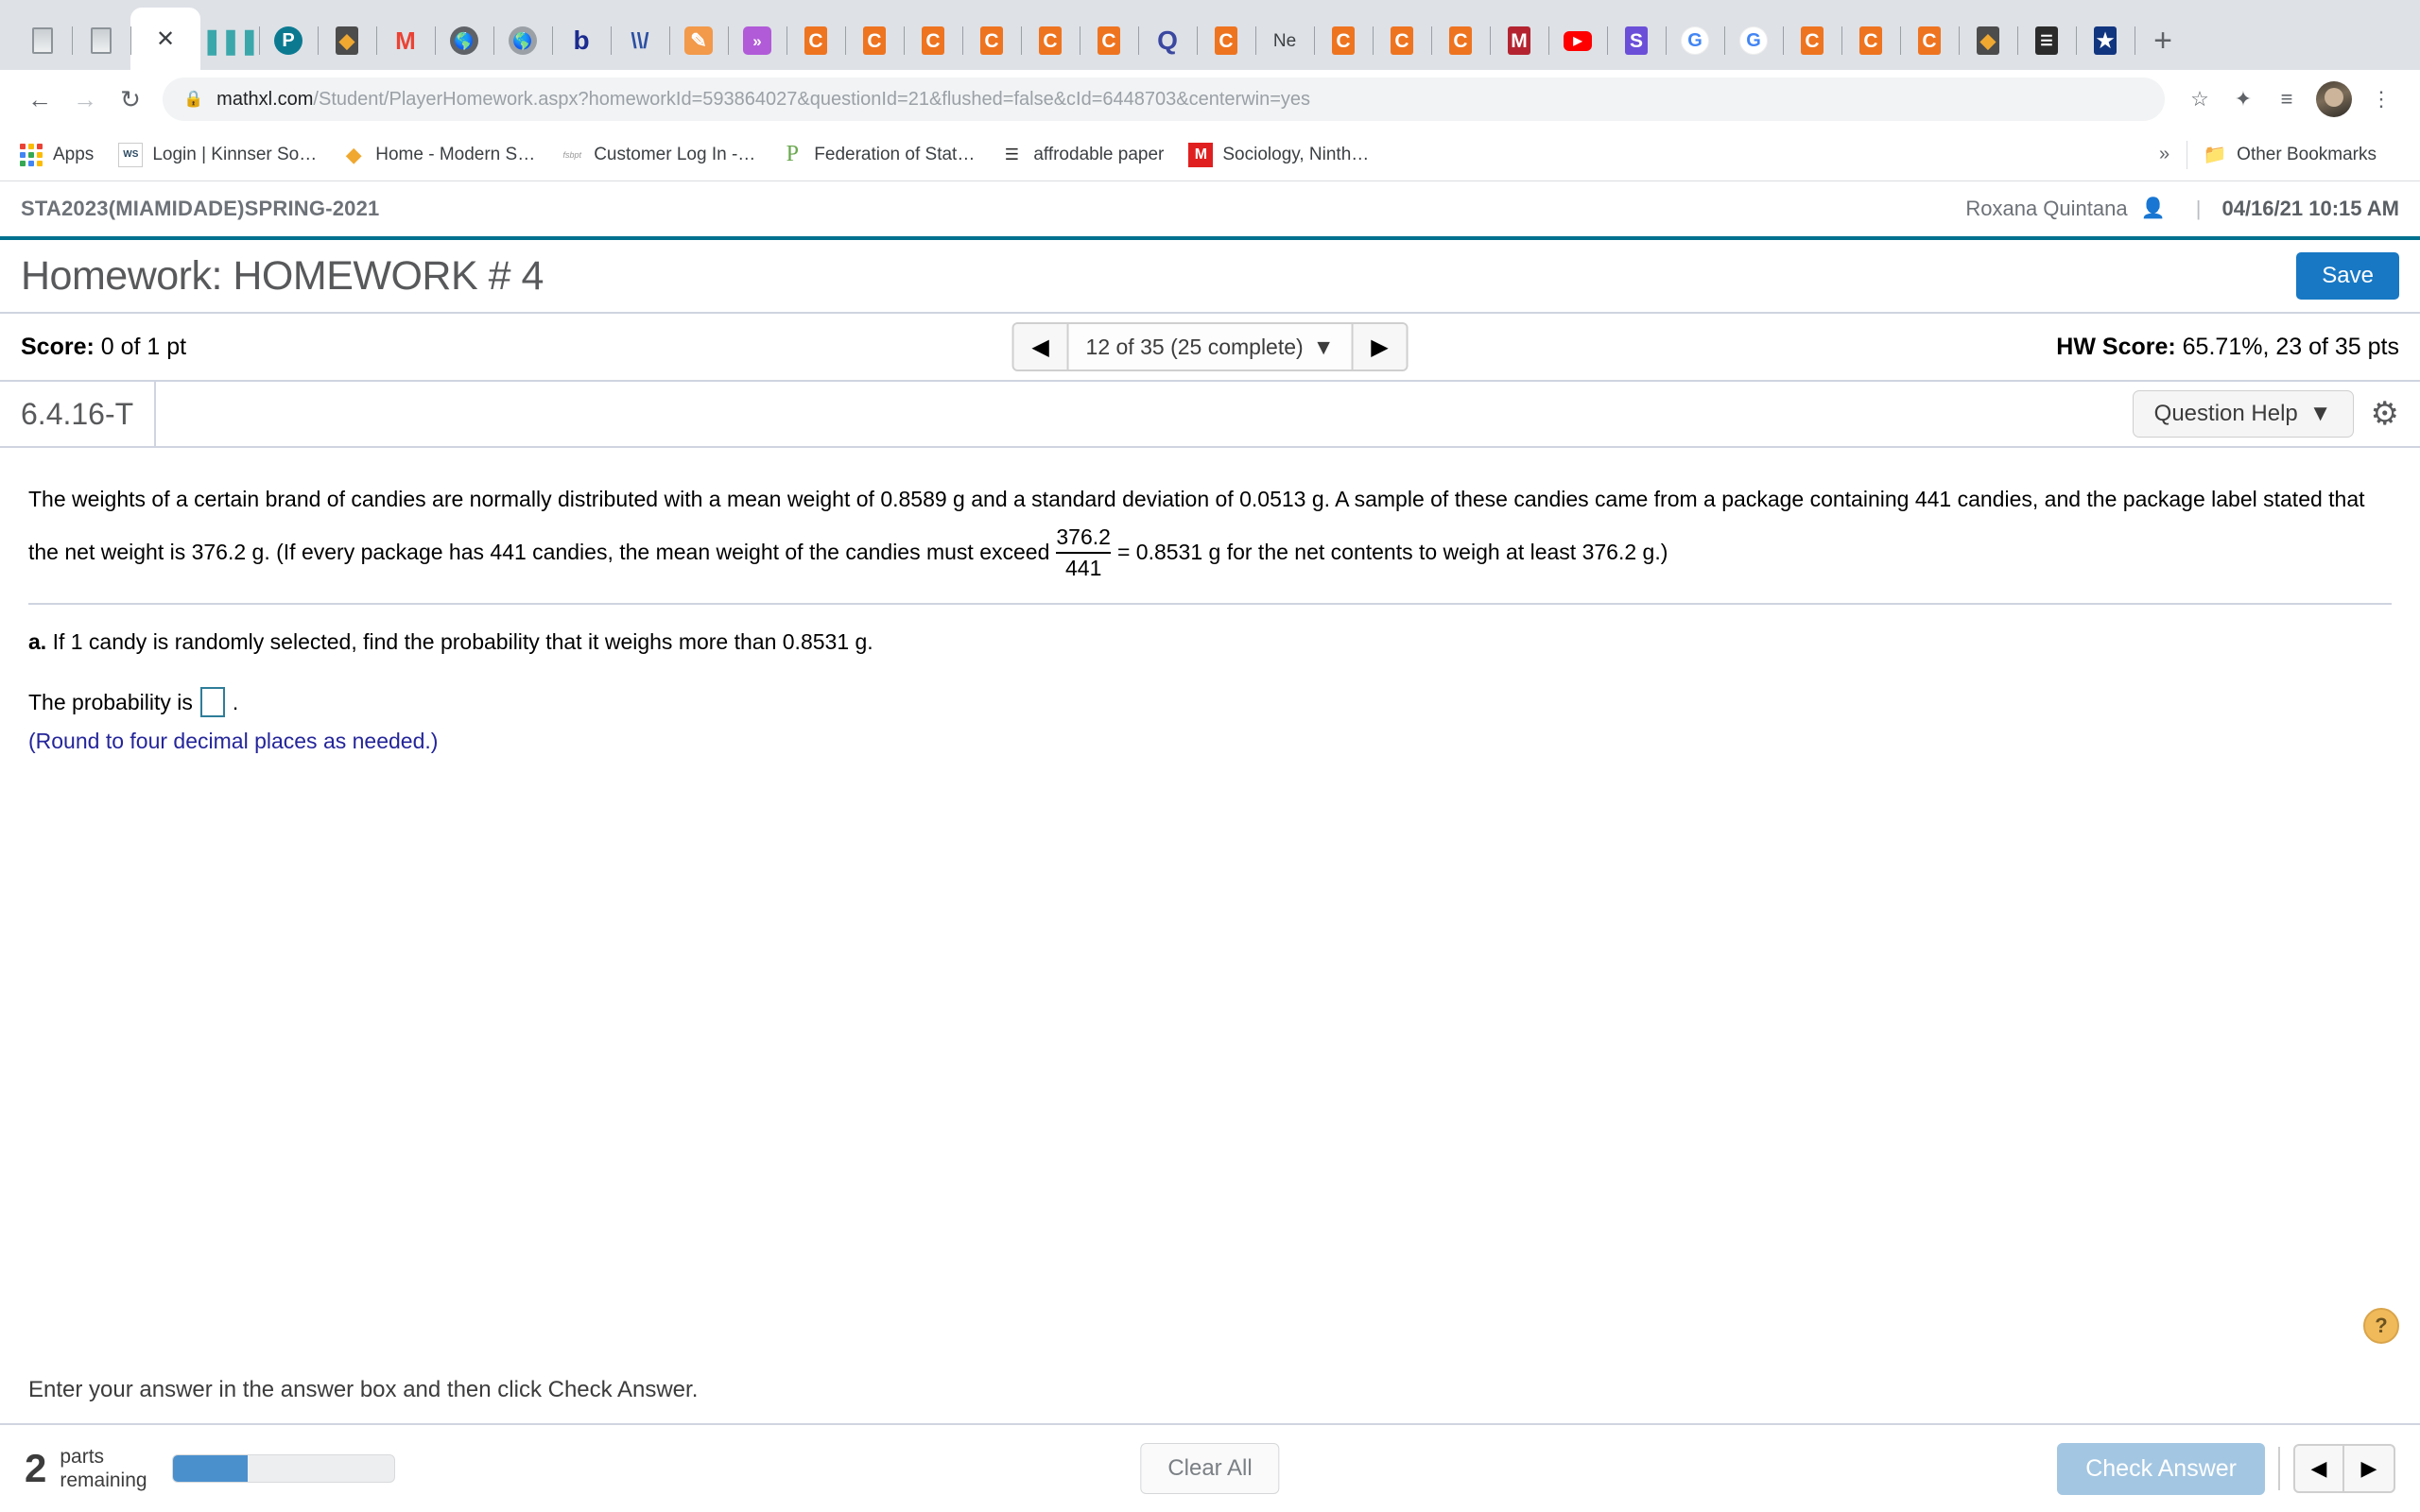 The height and width of the screenshot is (1512, 2420). I want to click on tab-star-tab: ★, so click(2105, 40).